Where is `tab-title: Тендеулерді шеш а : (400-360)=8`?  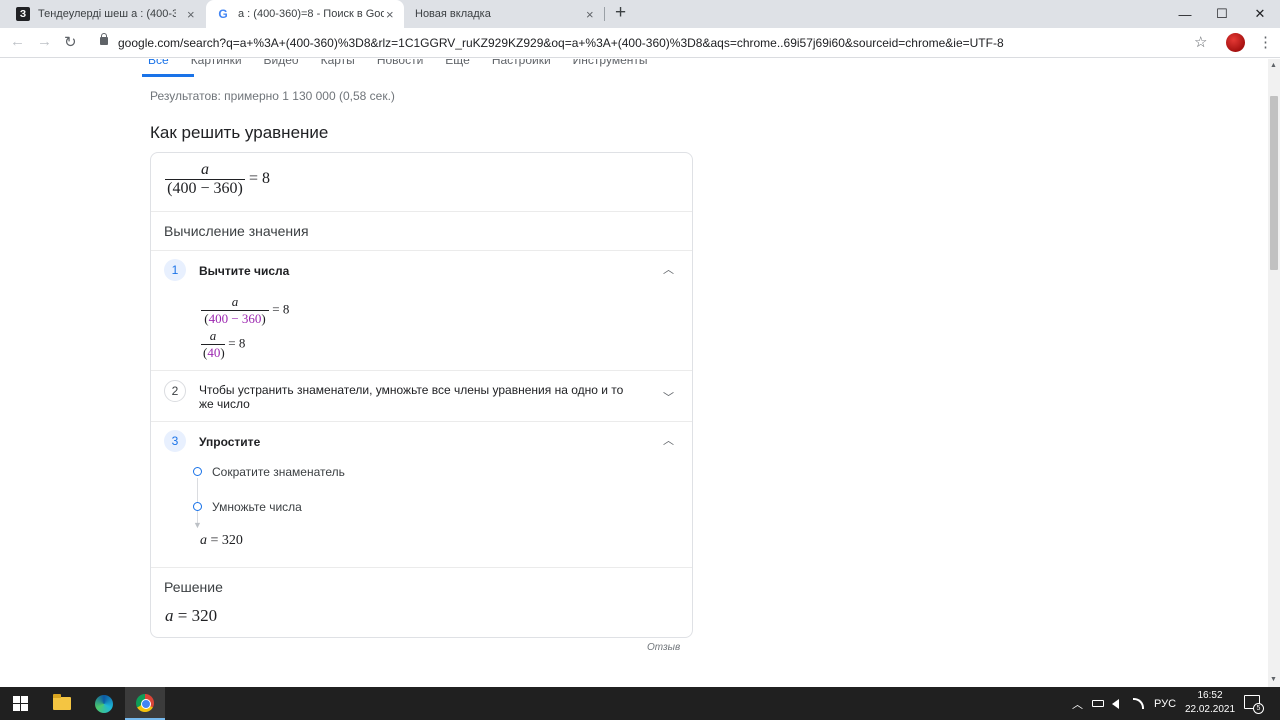 tab-title: Тендеулерді шеш а : (400-360)=8 is located at coordinates (107, 14).